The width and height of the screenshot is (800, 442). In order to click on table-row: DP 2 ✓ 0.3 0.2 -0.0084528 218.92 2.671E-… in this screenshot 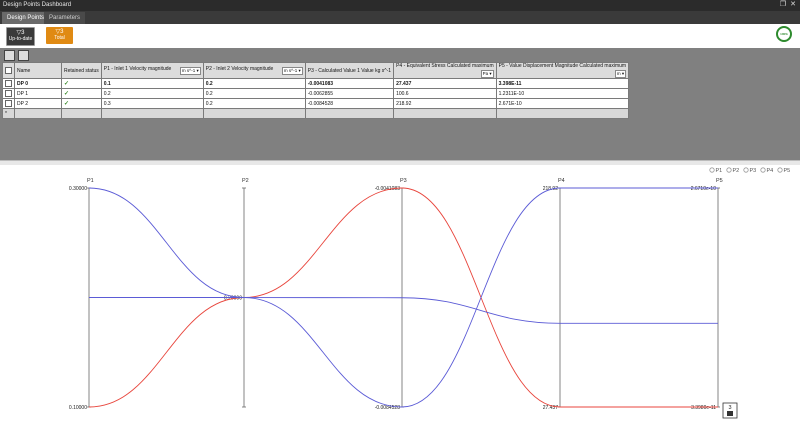, I will do `click(316, 103)`.